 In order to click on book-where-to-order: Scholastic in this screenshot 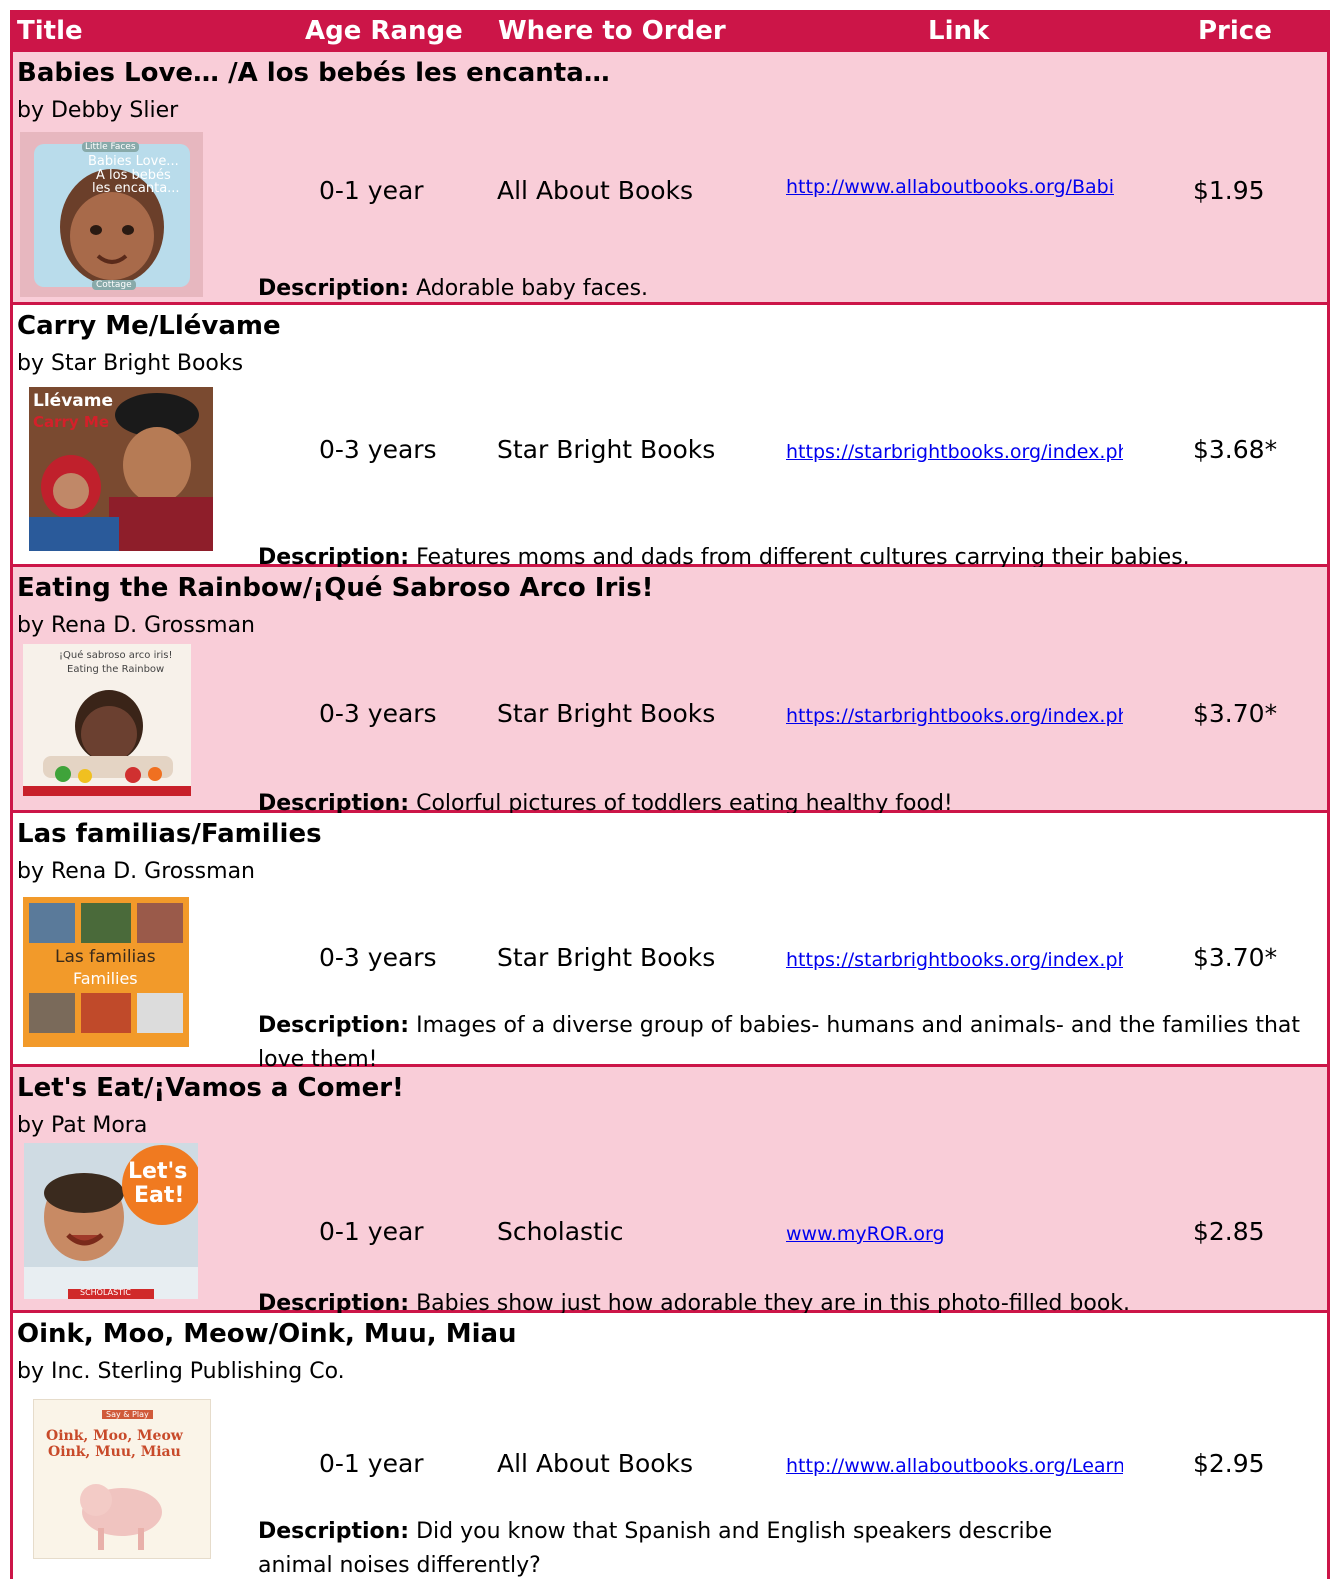, I will do `click(560, 1231)`.